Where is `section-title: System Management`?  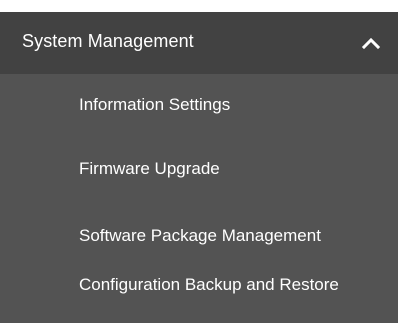
section-title: System Management is located at coordinates (108, 41).